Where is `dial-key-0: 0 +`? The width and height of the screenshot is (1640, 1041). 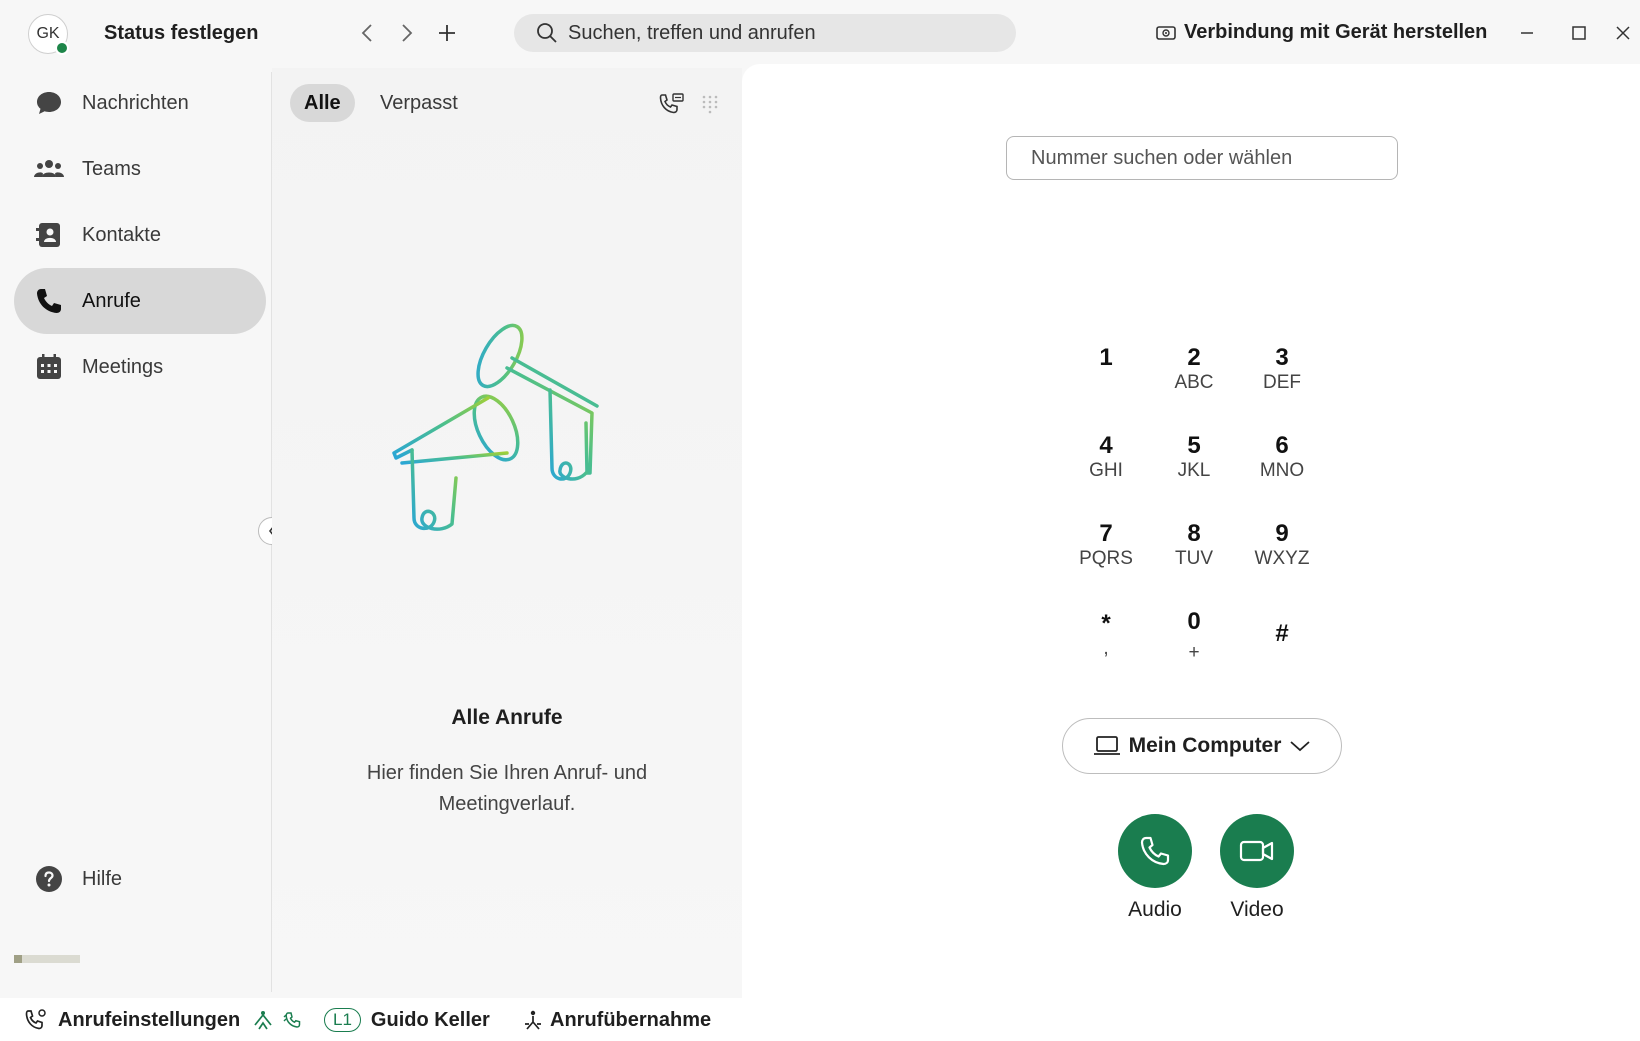 dial-key-0: 0 + is located at coordinates (1194, 644).